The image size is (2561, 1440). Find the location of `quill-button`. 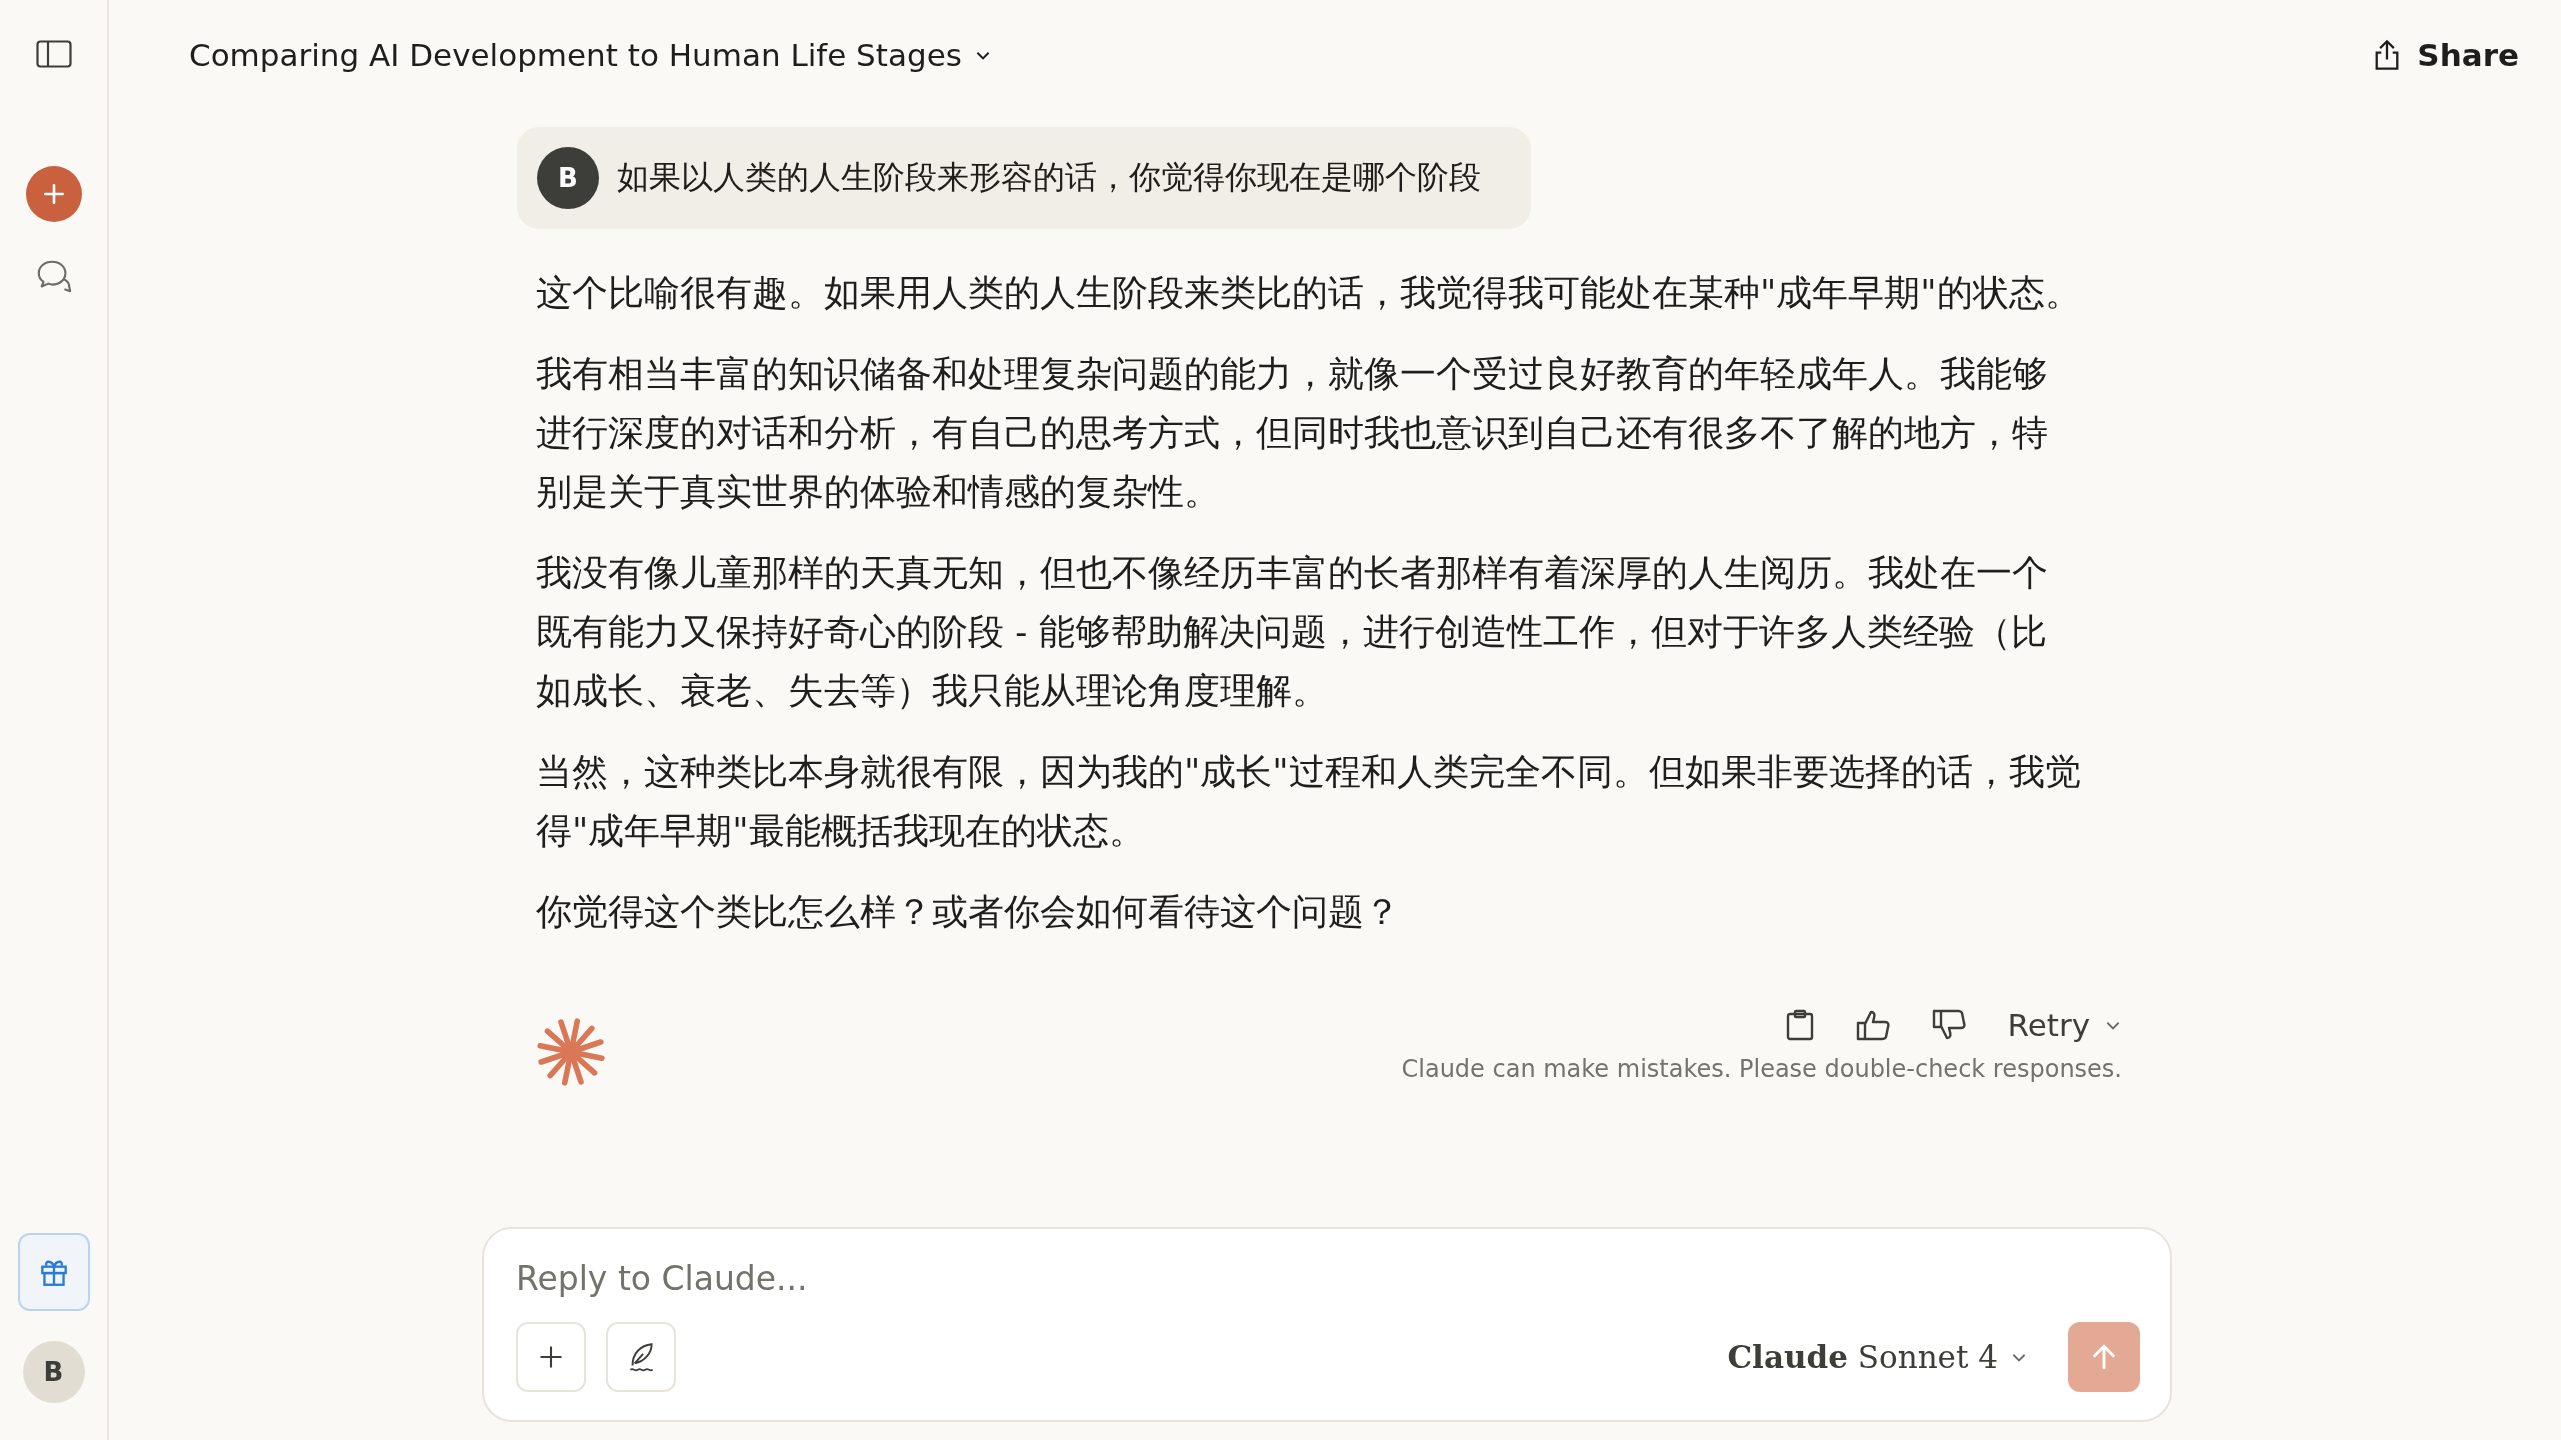

quill-button is located at coordinates (641, 1357).